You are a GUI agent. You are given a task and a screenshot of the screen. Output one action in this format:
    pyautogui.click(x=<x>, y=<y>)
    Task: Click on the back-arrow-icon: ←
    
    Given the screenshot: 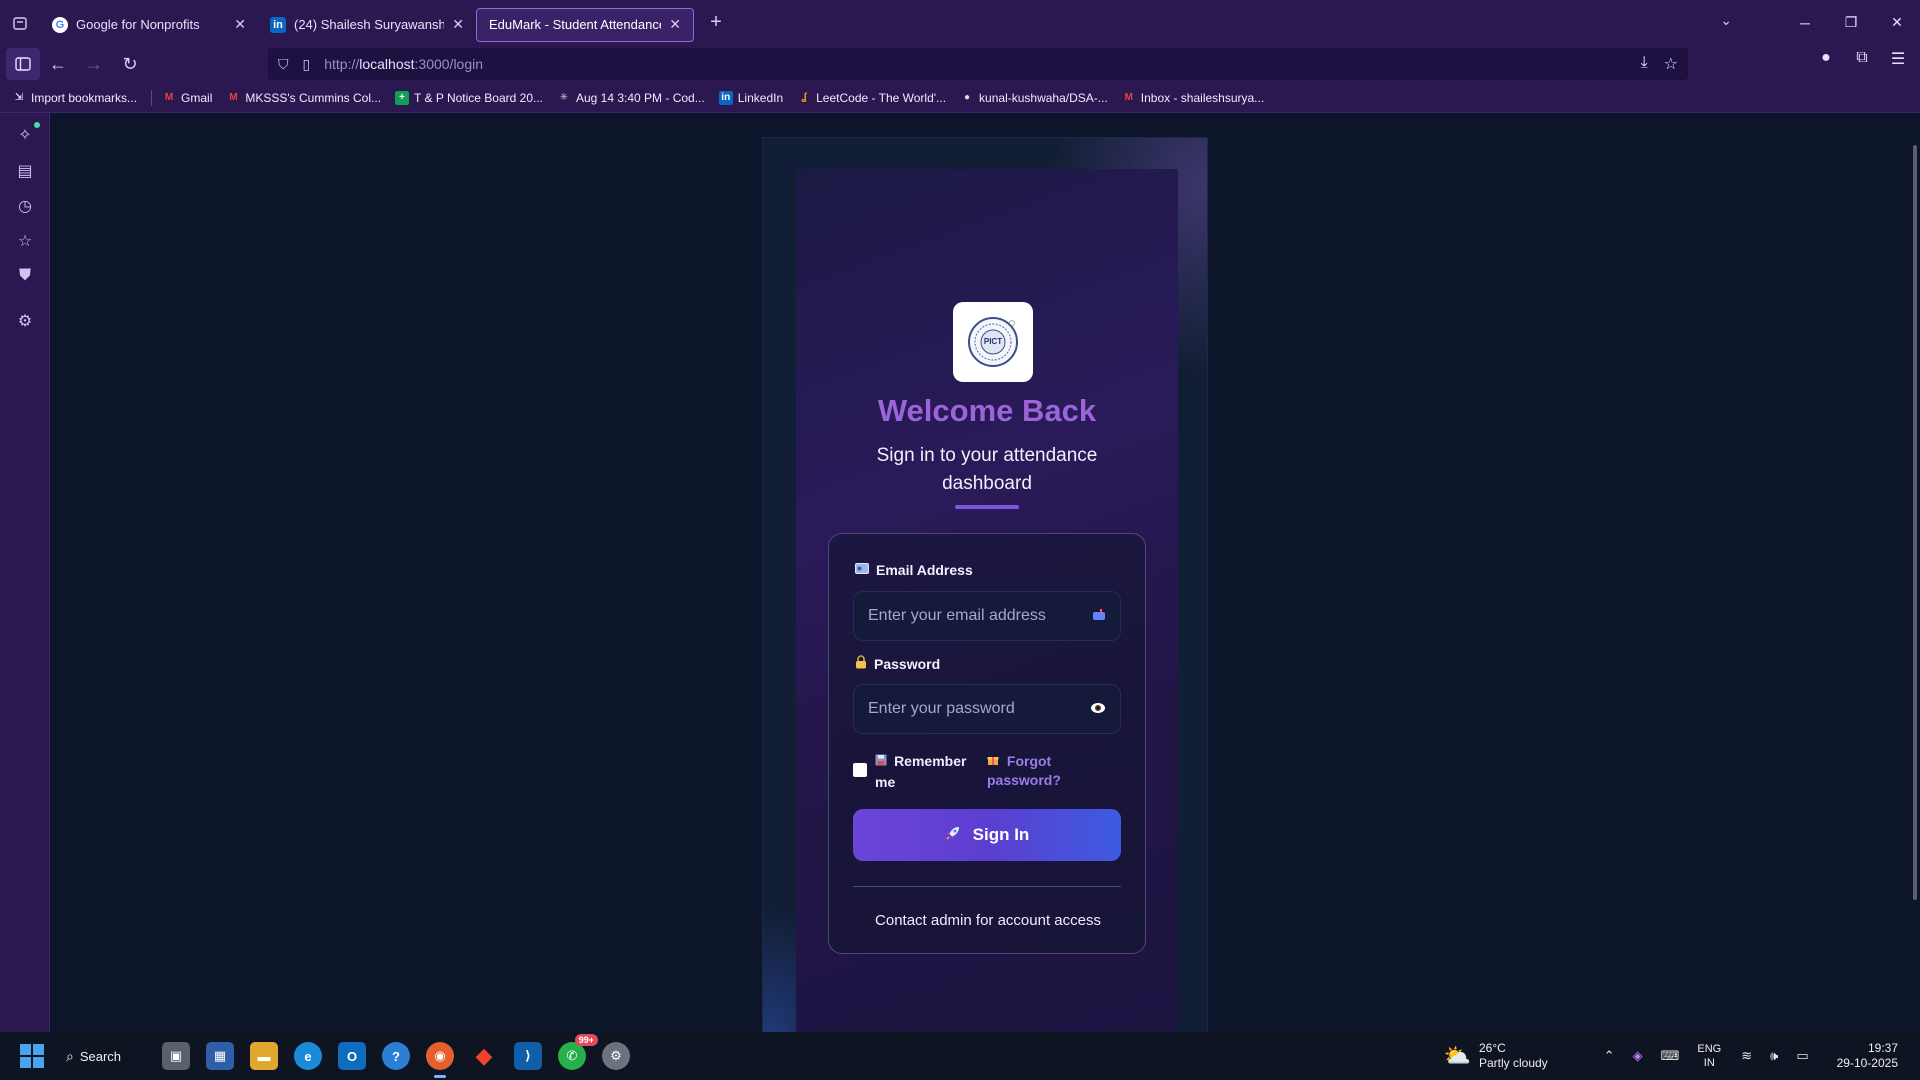 What is the action you would take?
    pyautogui.click(x=58, y=64)
    